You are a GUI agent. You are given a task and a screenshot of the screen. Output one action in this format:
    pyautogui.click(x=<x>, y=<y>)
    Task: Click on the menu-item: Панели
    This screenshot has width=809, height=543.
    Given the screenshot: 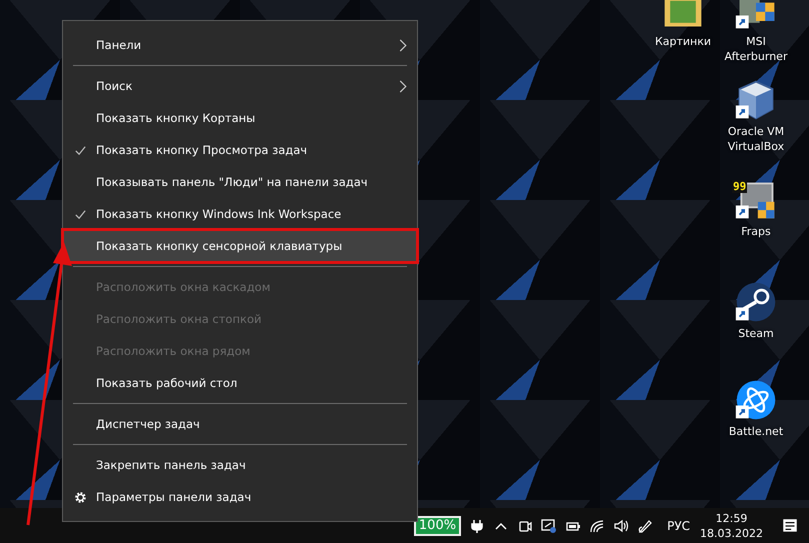 What is the action you would take?
    pyautogui.click(x=240, y=45)
    